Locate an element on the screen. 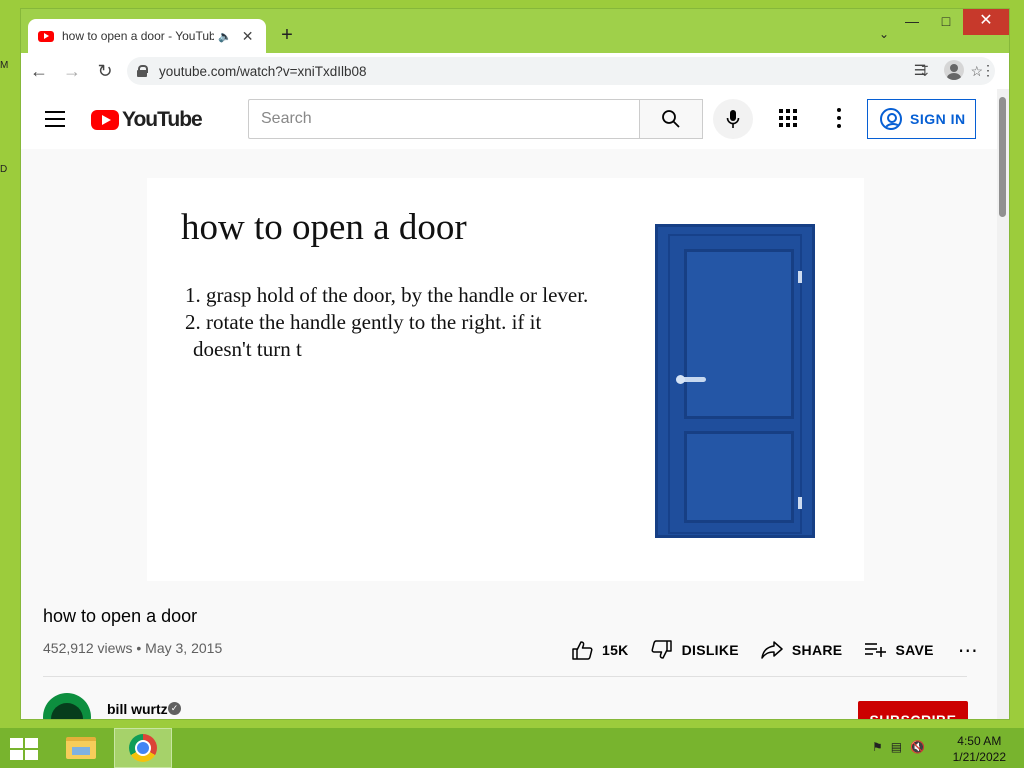  save-button: SAVE is located at coordinates (898, 650).